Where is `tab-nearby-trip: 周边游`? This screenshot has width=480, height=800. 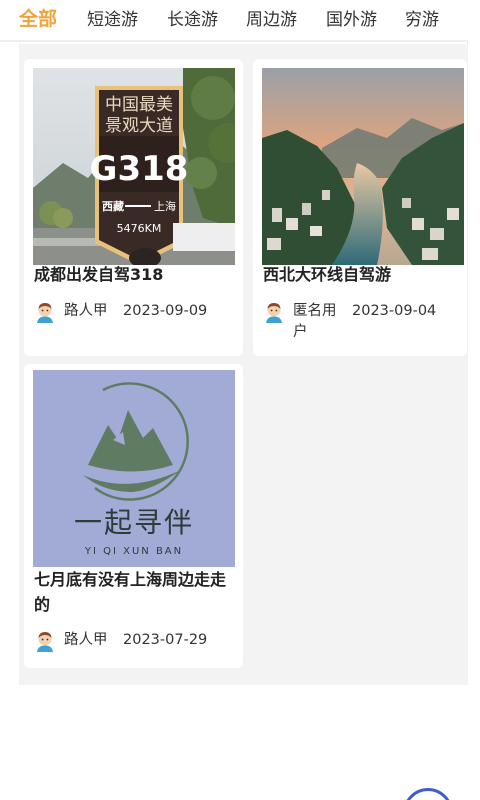 tab-nearby-trip: 周边游 is located at coordinates (271, 20).